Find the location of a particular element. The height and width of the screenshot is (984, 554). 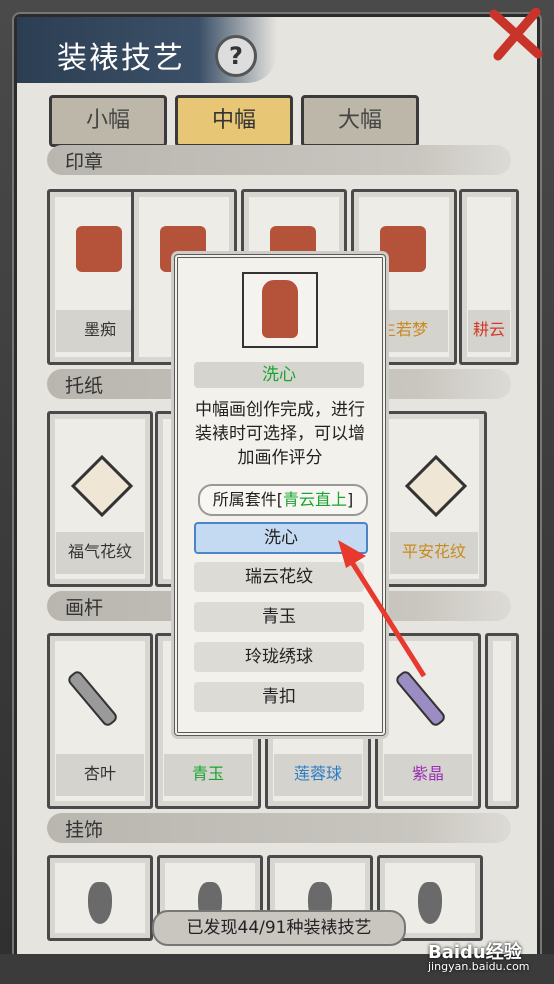

popup-seal-frame is located at coordinates (280, 310).